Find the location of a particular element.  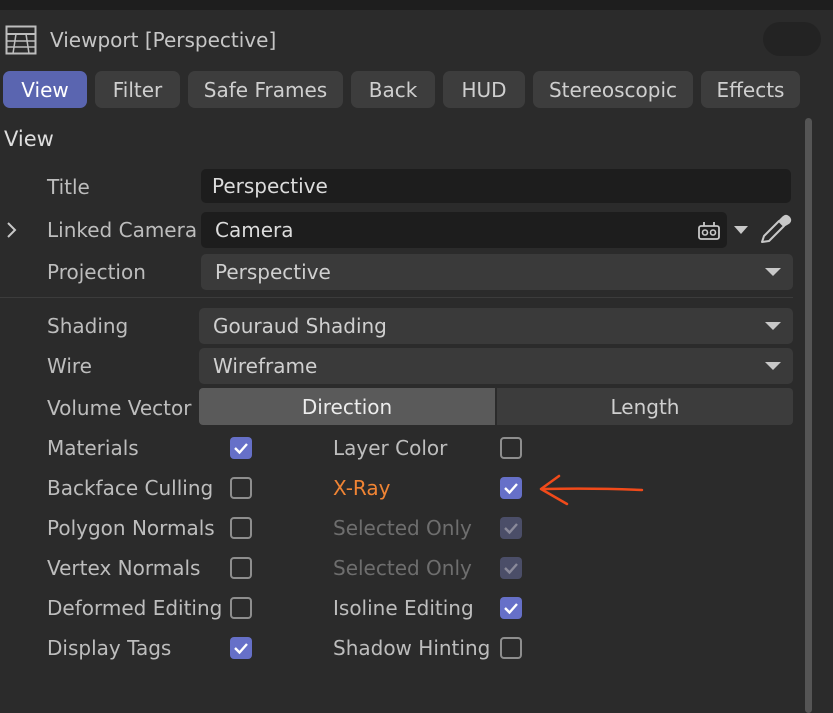

shadow-hinting-label: Shadow Hinting is located at coordinates (412, 648).